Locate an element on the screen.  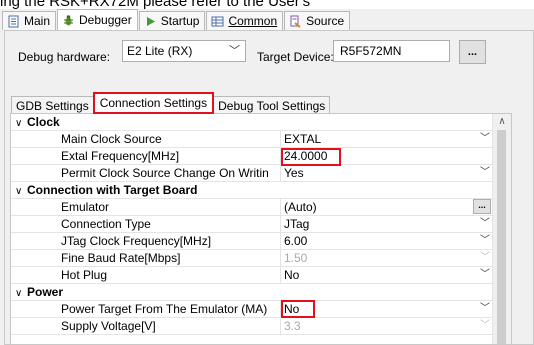
tab-debugger: Debugger is located at coordinates (97, 19).